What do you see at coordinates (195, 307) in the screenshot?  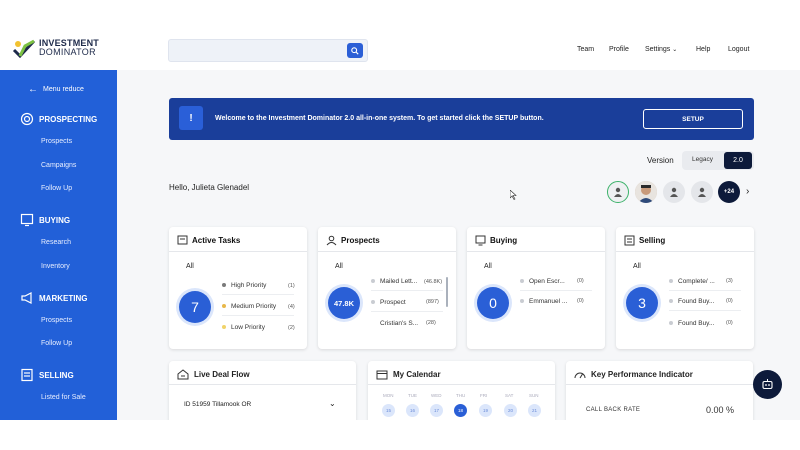 I see `total-circle: 7` at bounding box center [195, 307].